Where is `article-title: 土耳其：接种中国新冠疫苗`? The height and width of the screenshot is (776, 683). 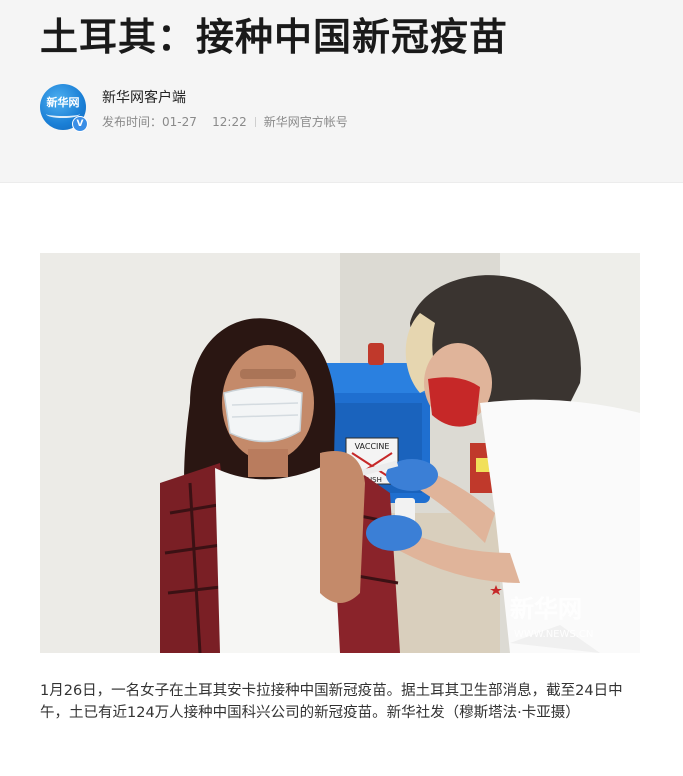
article-title: 土耳其：接种中国新冠疫苗 is located at coordinates (274, 37).